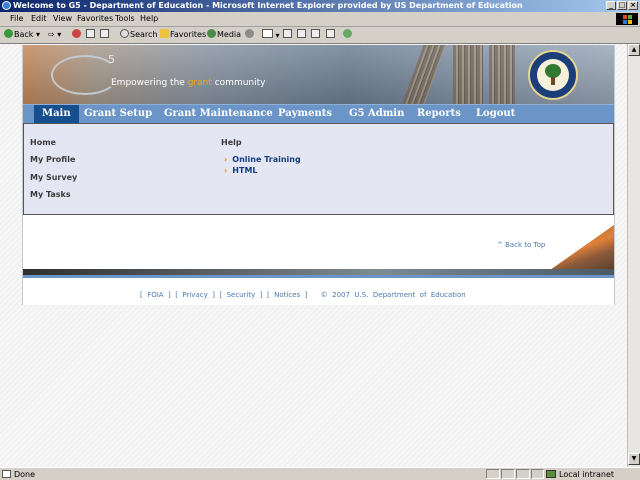  I want to click on refresh-button, so click(91, 35).